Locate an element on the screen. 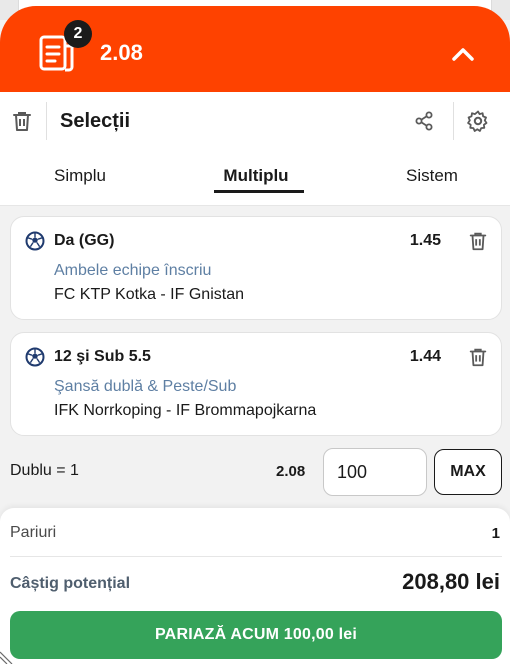  tab-multiplu: Multiplu is located at coordinates (256, 176).